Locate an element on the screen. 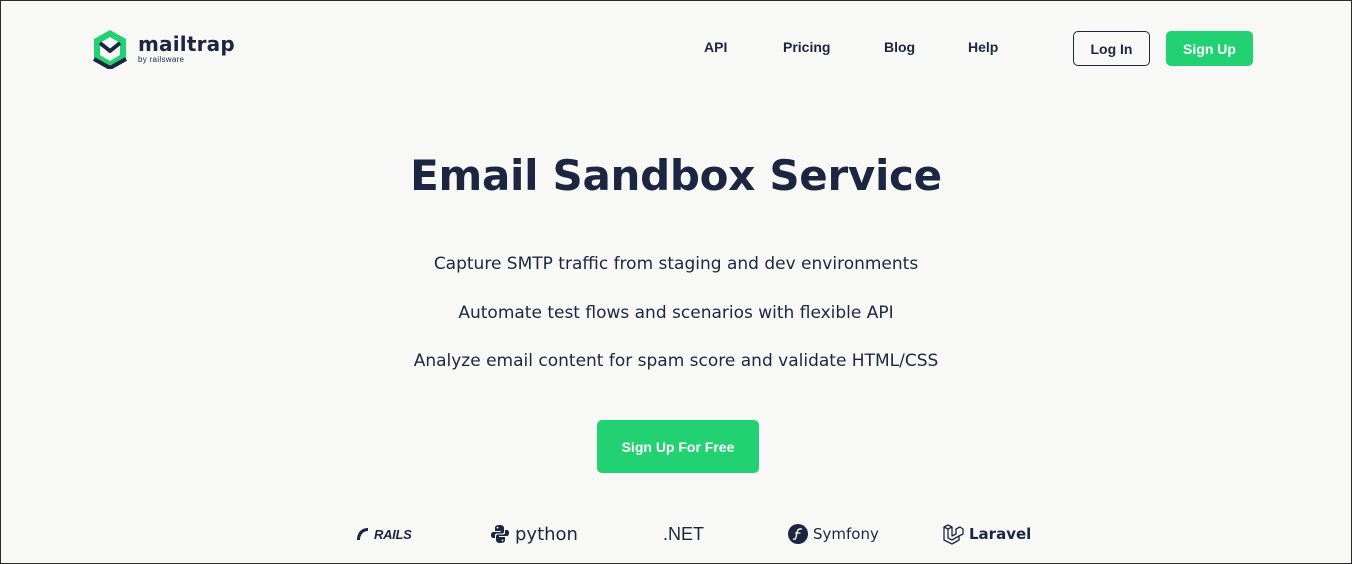 Image resolution: width=1352 pixels, height=564 pixels. framework-name: .NET is located at coordinates (684, 533).